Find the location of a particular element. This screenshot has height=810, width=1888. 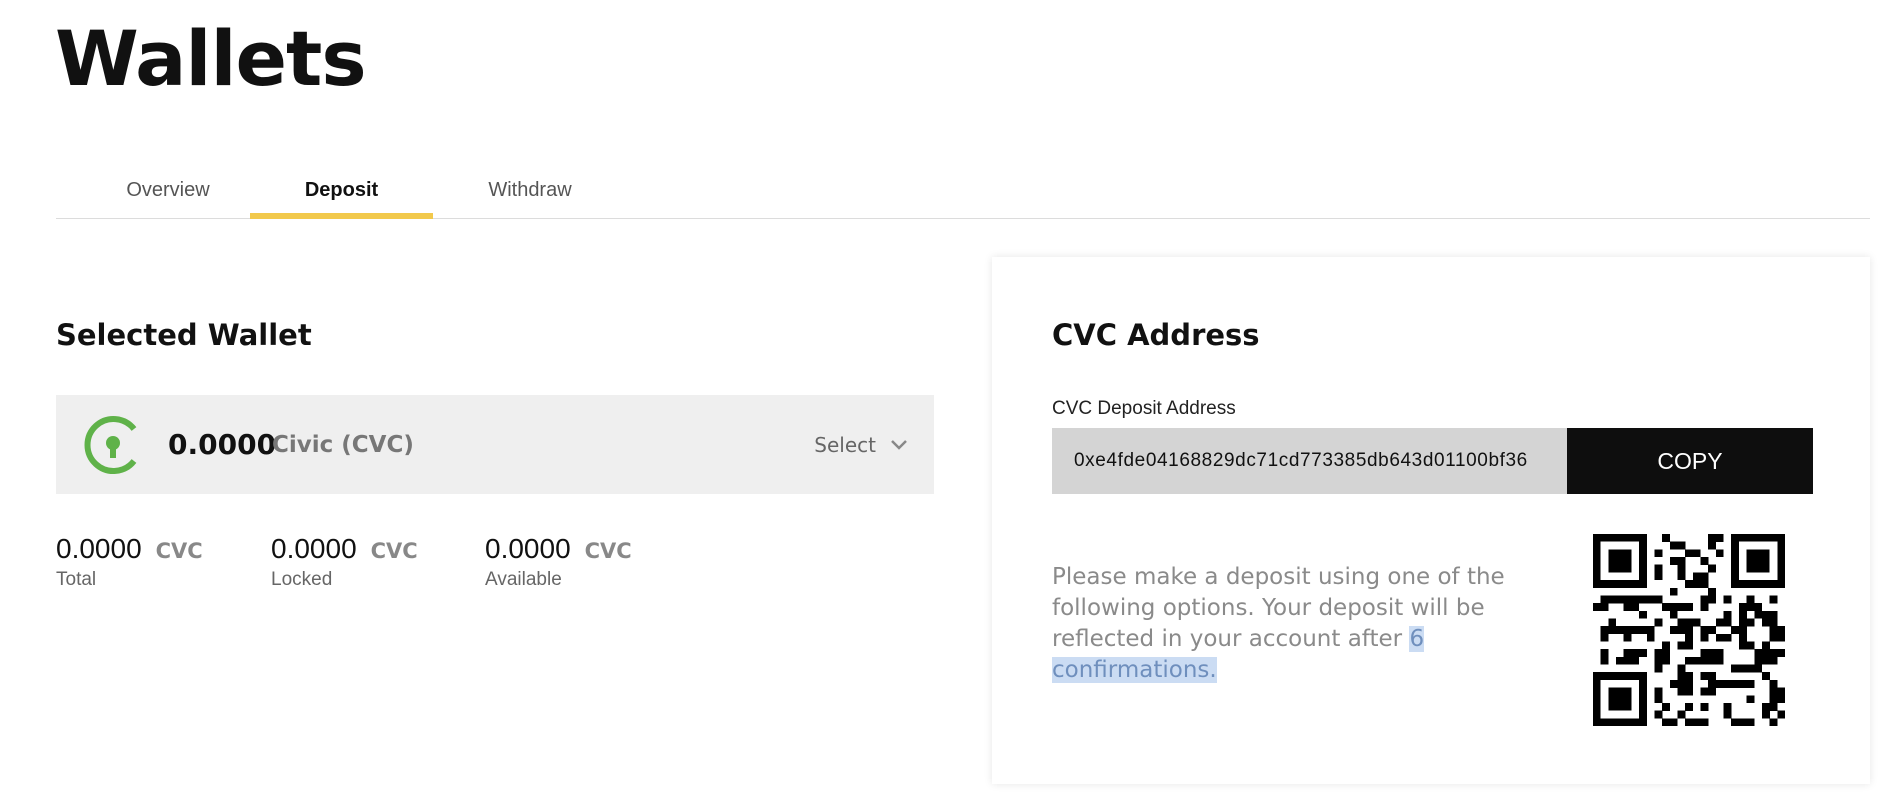

stat-available-value: 0.0000 is located at coordinates (528, 548).